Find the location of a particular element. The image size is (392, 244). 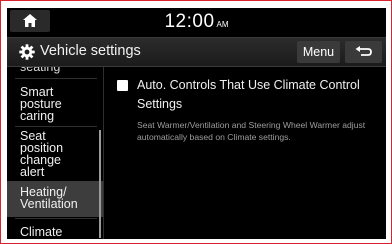

menu-button: Menu is located at coordinates (318, 52).